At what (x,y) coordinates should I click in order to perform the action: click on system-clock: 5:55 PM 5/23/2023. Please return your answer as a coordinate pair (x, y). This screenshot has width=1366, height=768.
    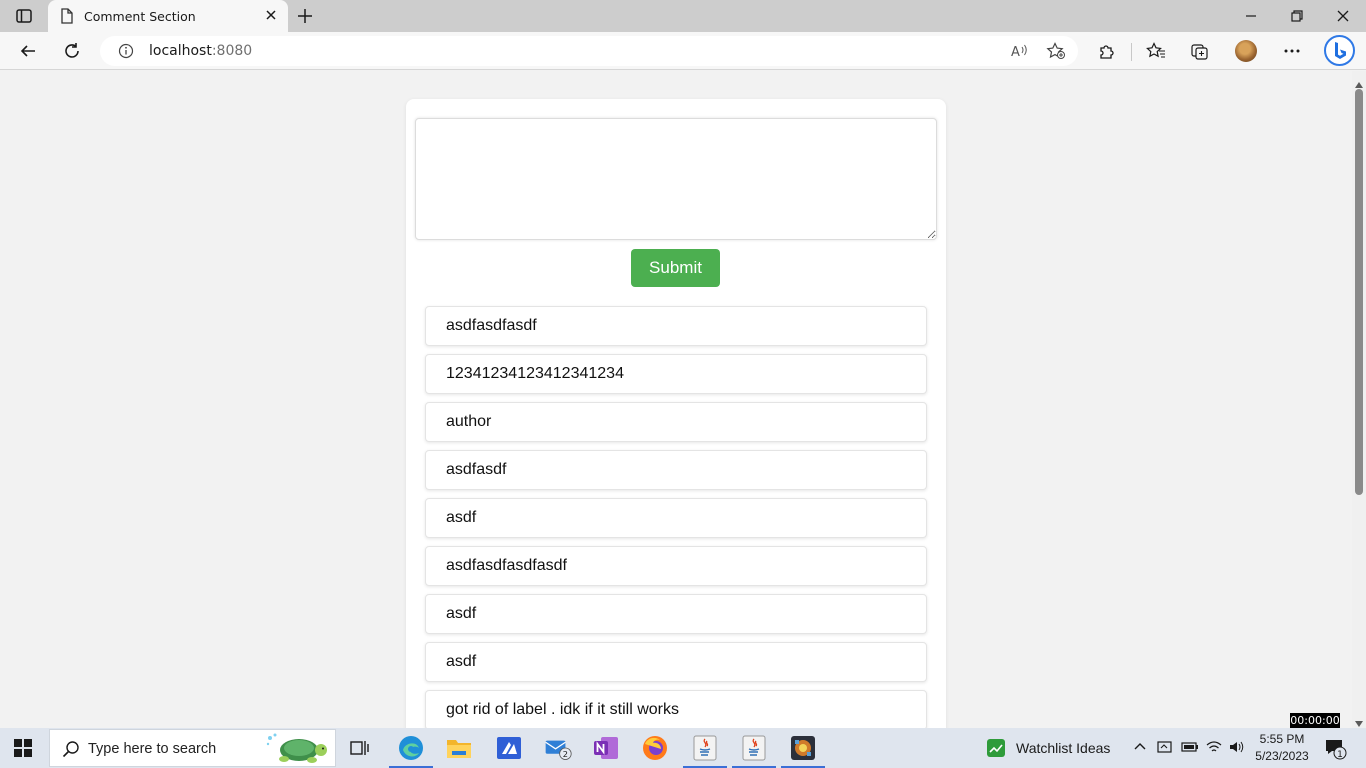
    Looking at the image, I should click on (1282, 748).